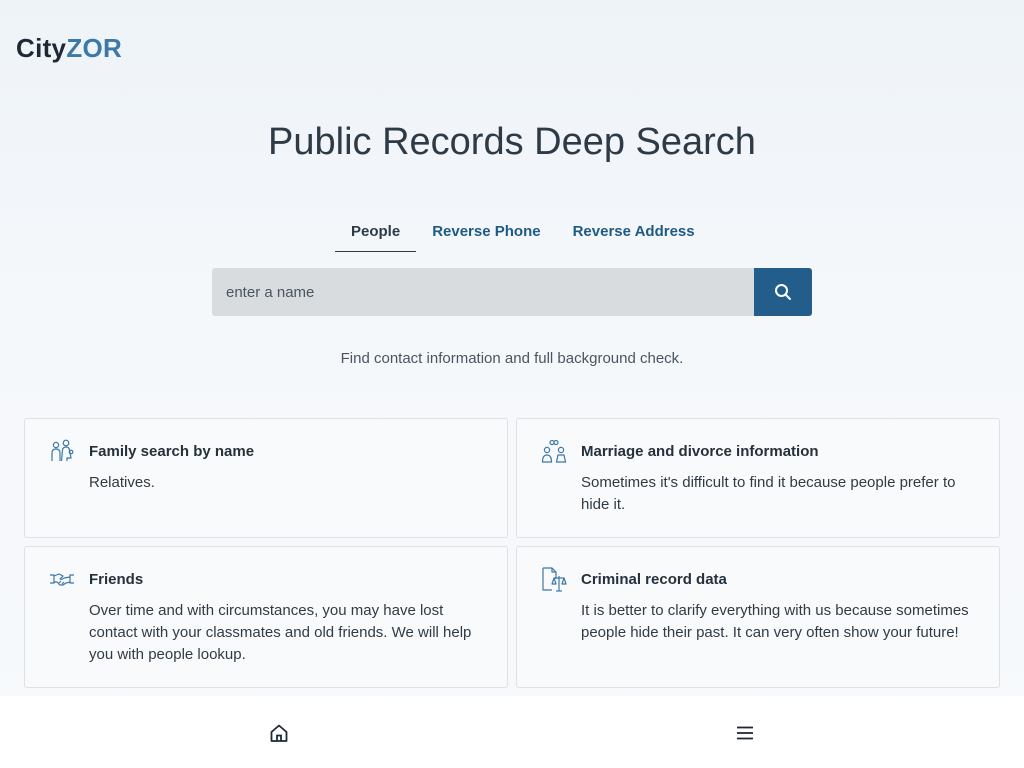  What do you see at coordinates (654, 579) in the screenshot?
I see `feature-title: Criminal record data` at bounding box center [654, 579].